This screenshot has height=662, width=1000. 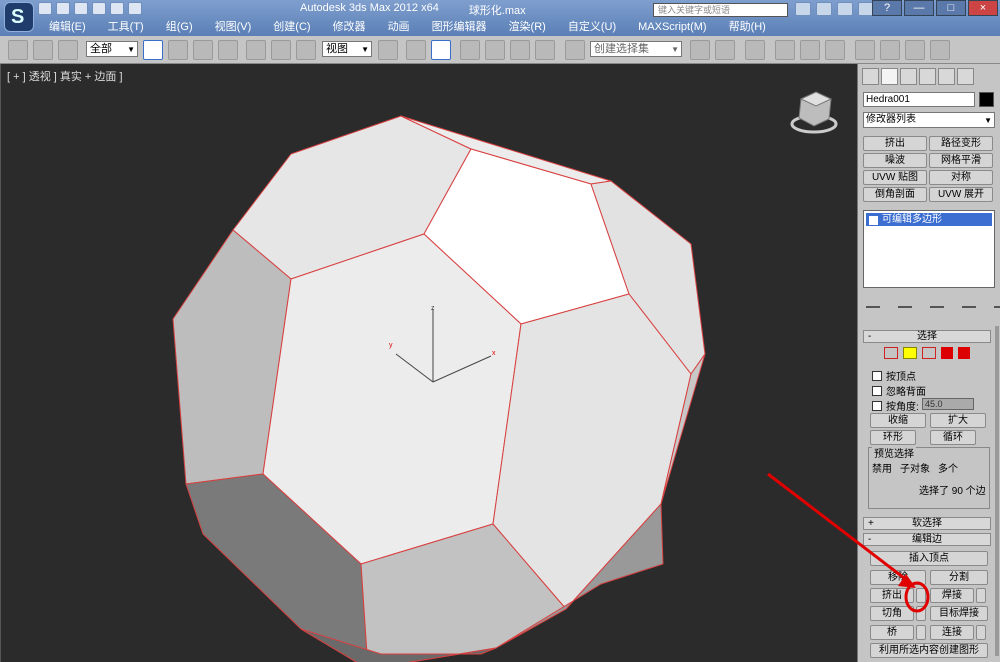 What do you see at coordinates (306, 50) in the screenshot?
I see `select-scale-icon` at bounding box center [306, 50].